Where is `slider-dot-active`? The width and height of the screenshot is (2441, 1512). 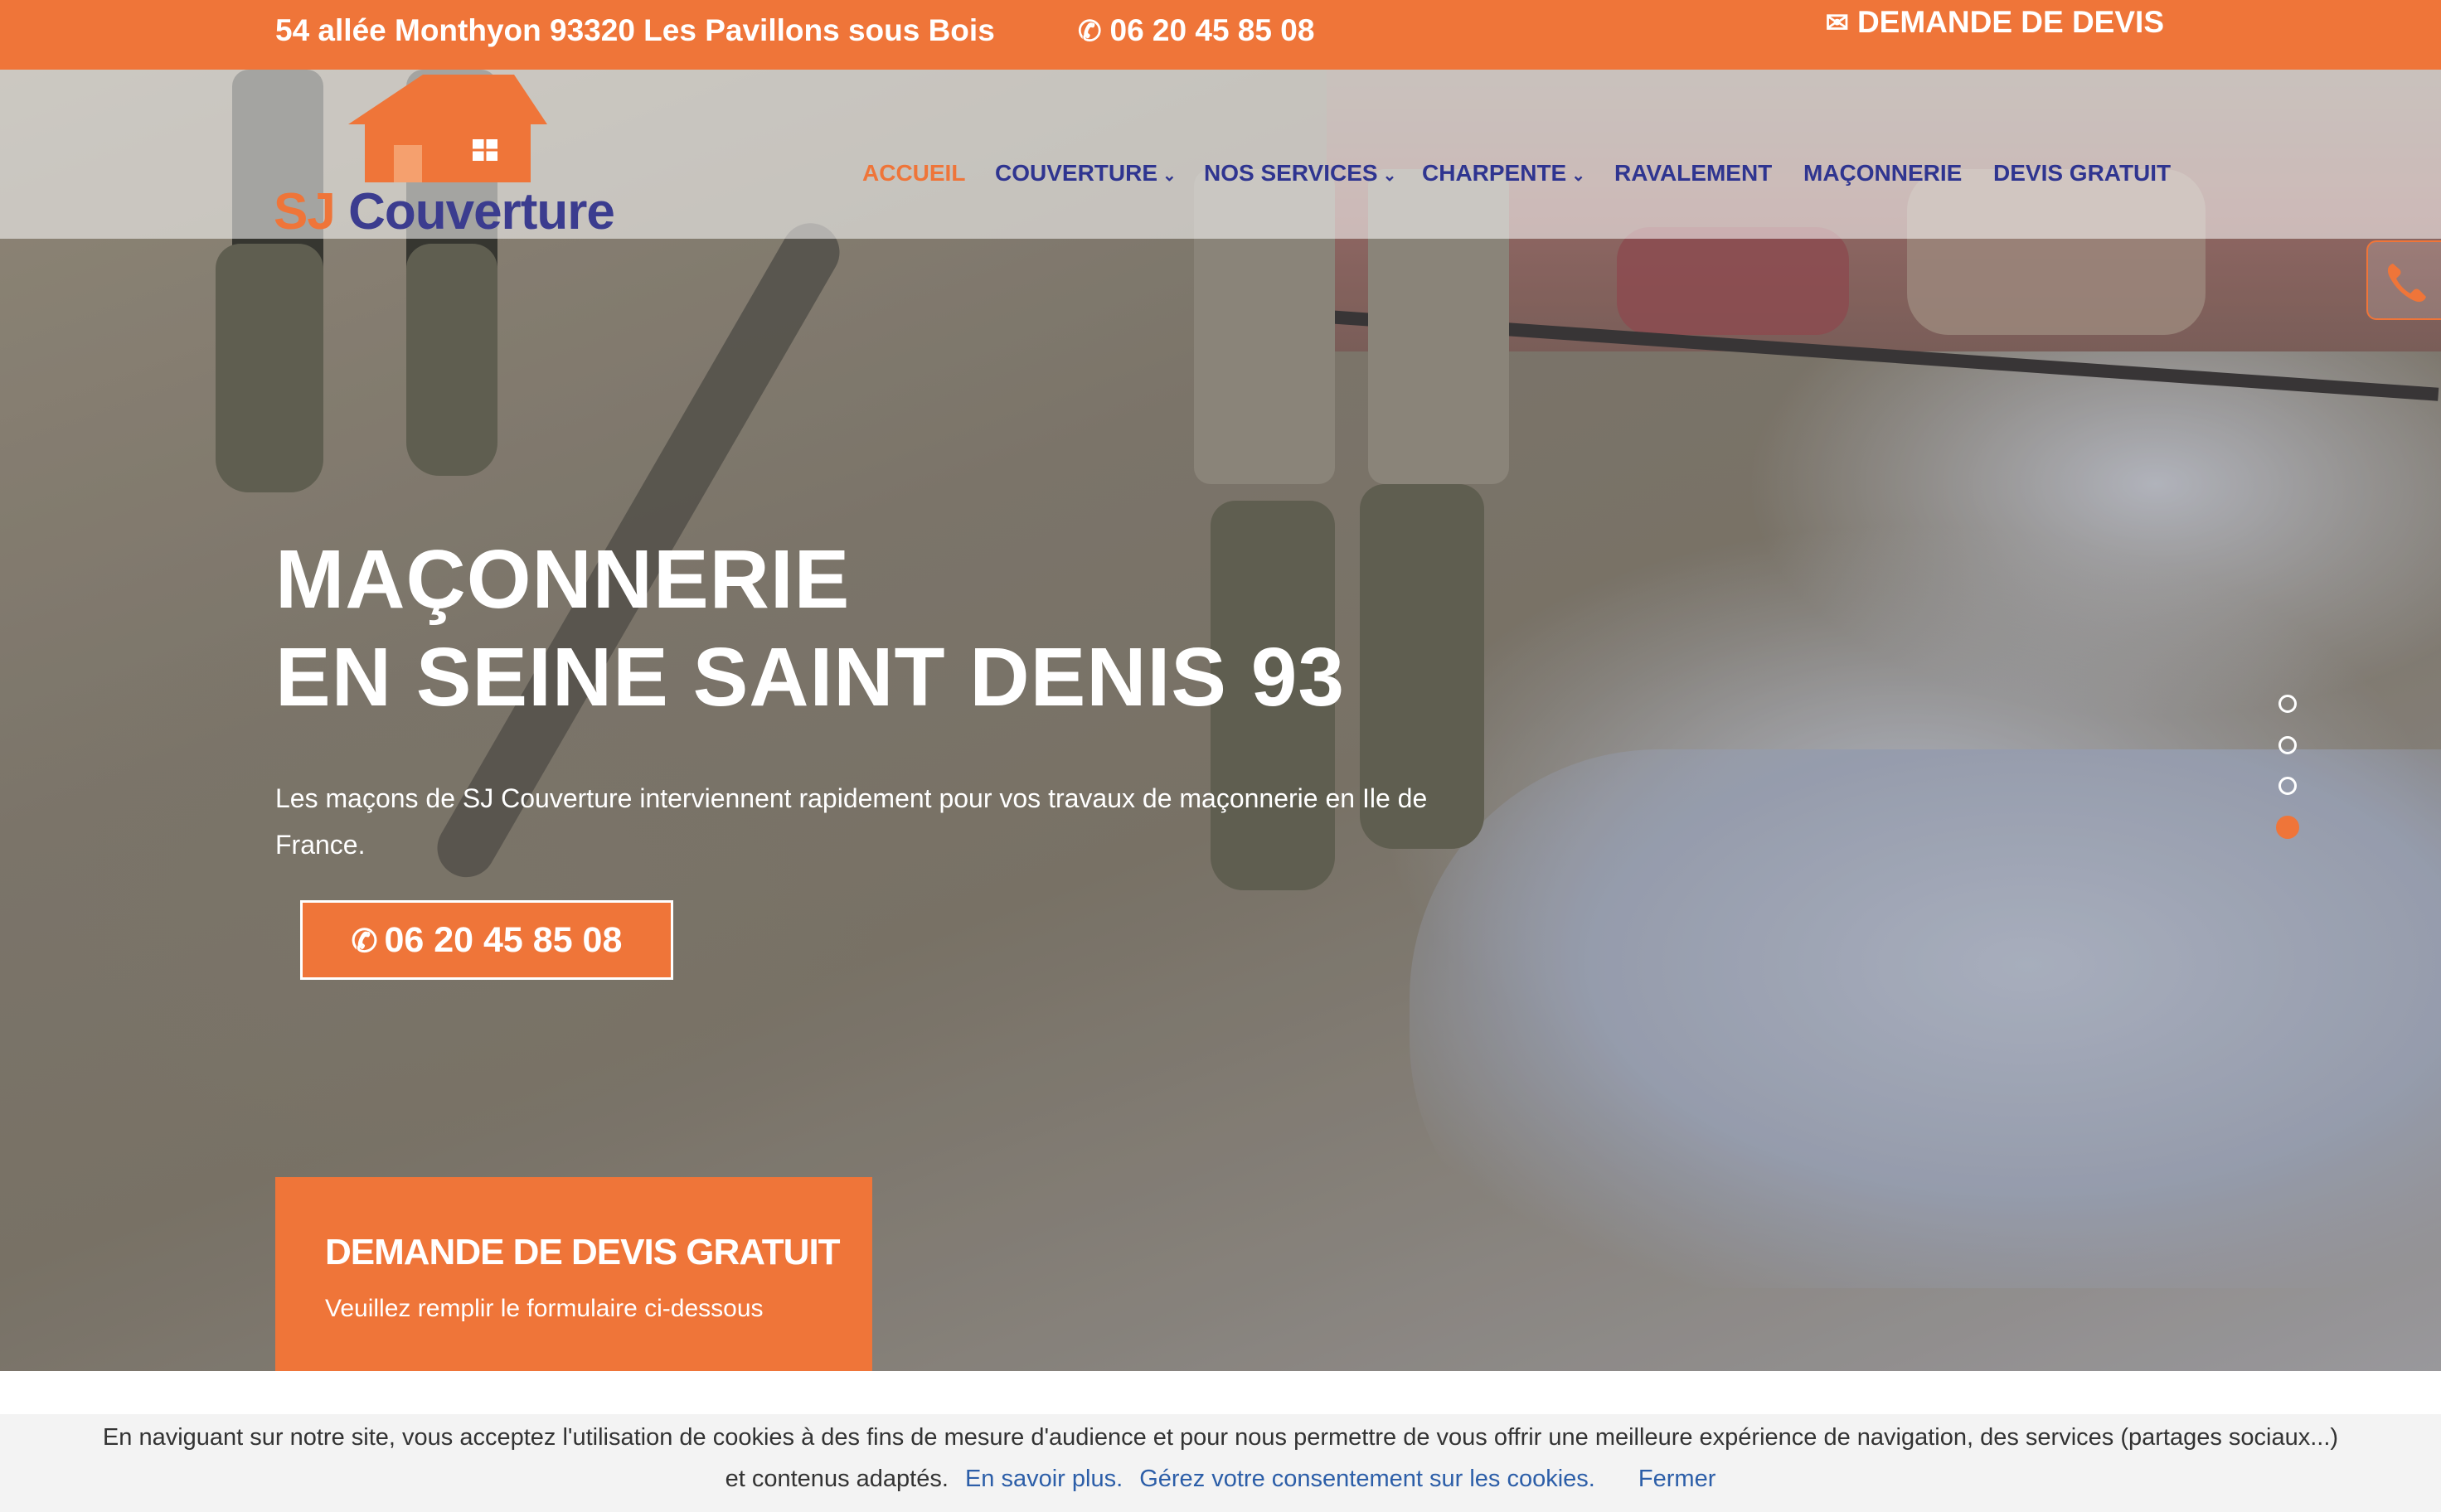 slider-dot-active is located at coordinates (2288, 827).